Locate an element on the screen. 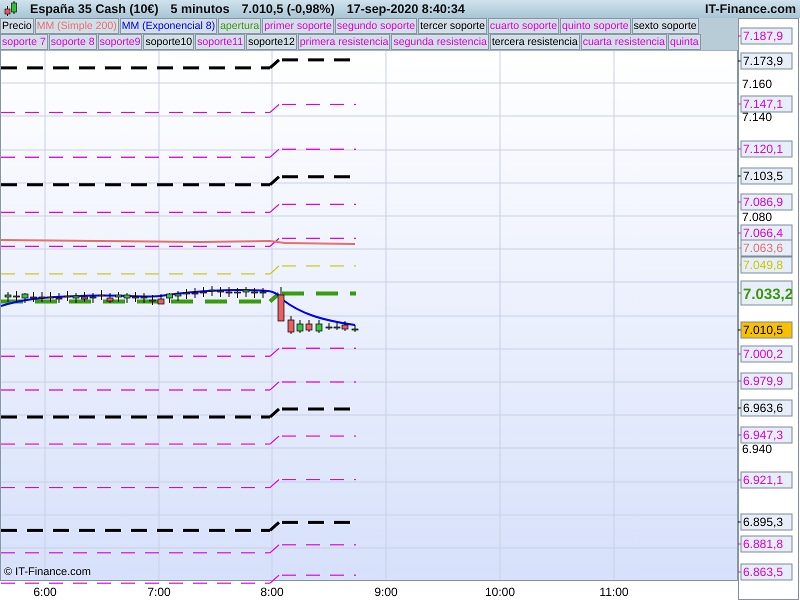 The image size is (800, 600). price-label: 6.895,3 is located at coordinates (765, 522).